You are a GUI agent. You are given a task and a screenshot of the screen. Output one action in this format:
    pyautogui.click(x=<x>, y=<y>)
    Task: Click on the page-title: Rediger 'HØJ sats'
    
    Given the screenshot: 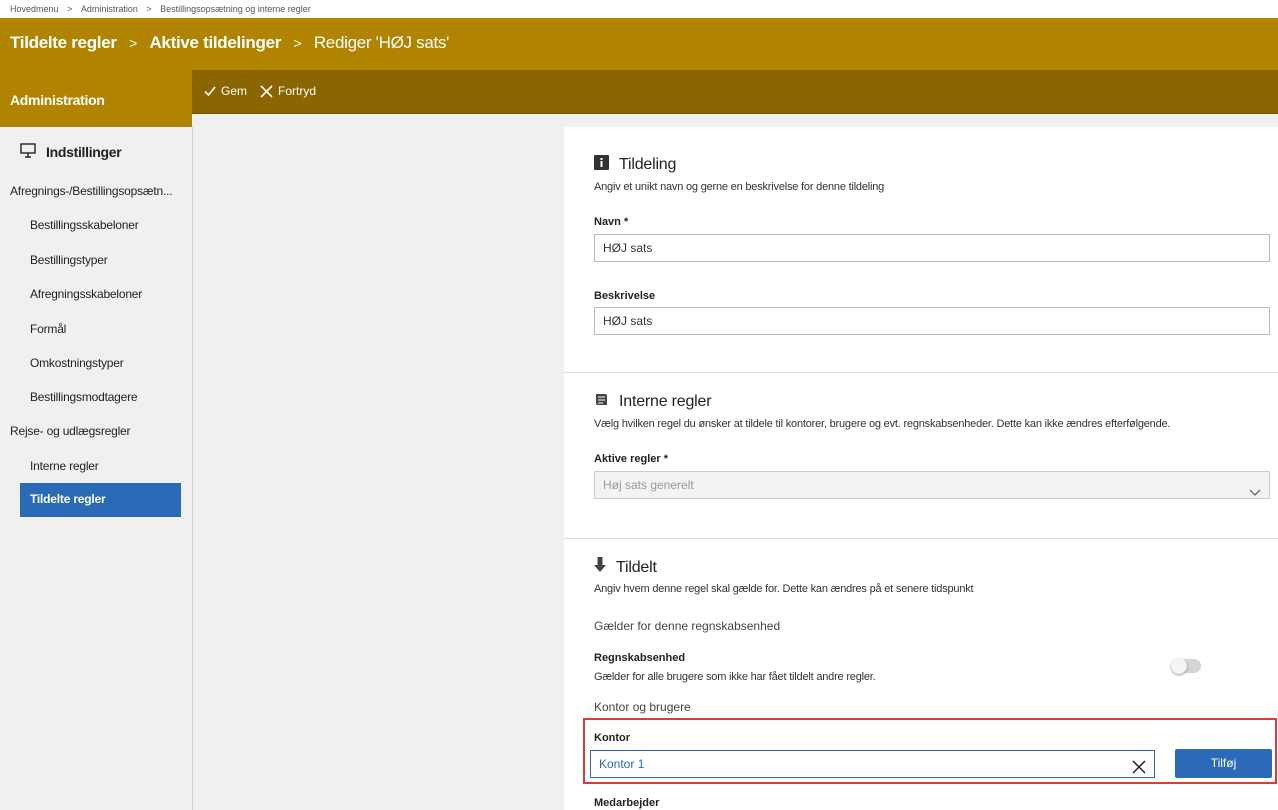 What is the action you would take?
    pyautogui.click(x=381, y=42)
    